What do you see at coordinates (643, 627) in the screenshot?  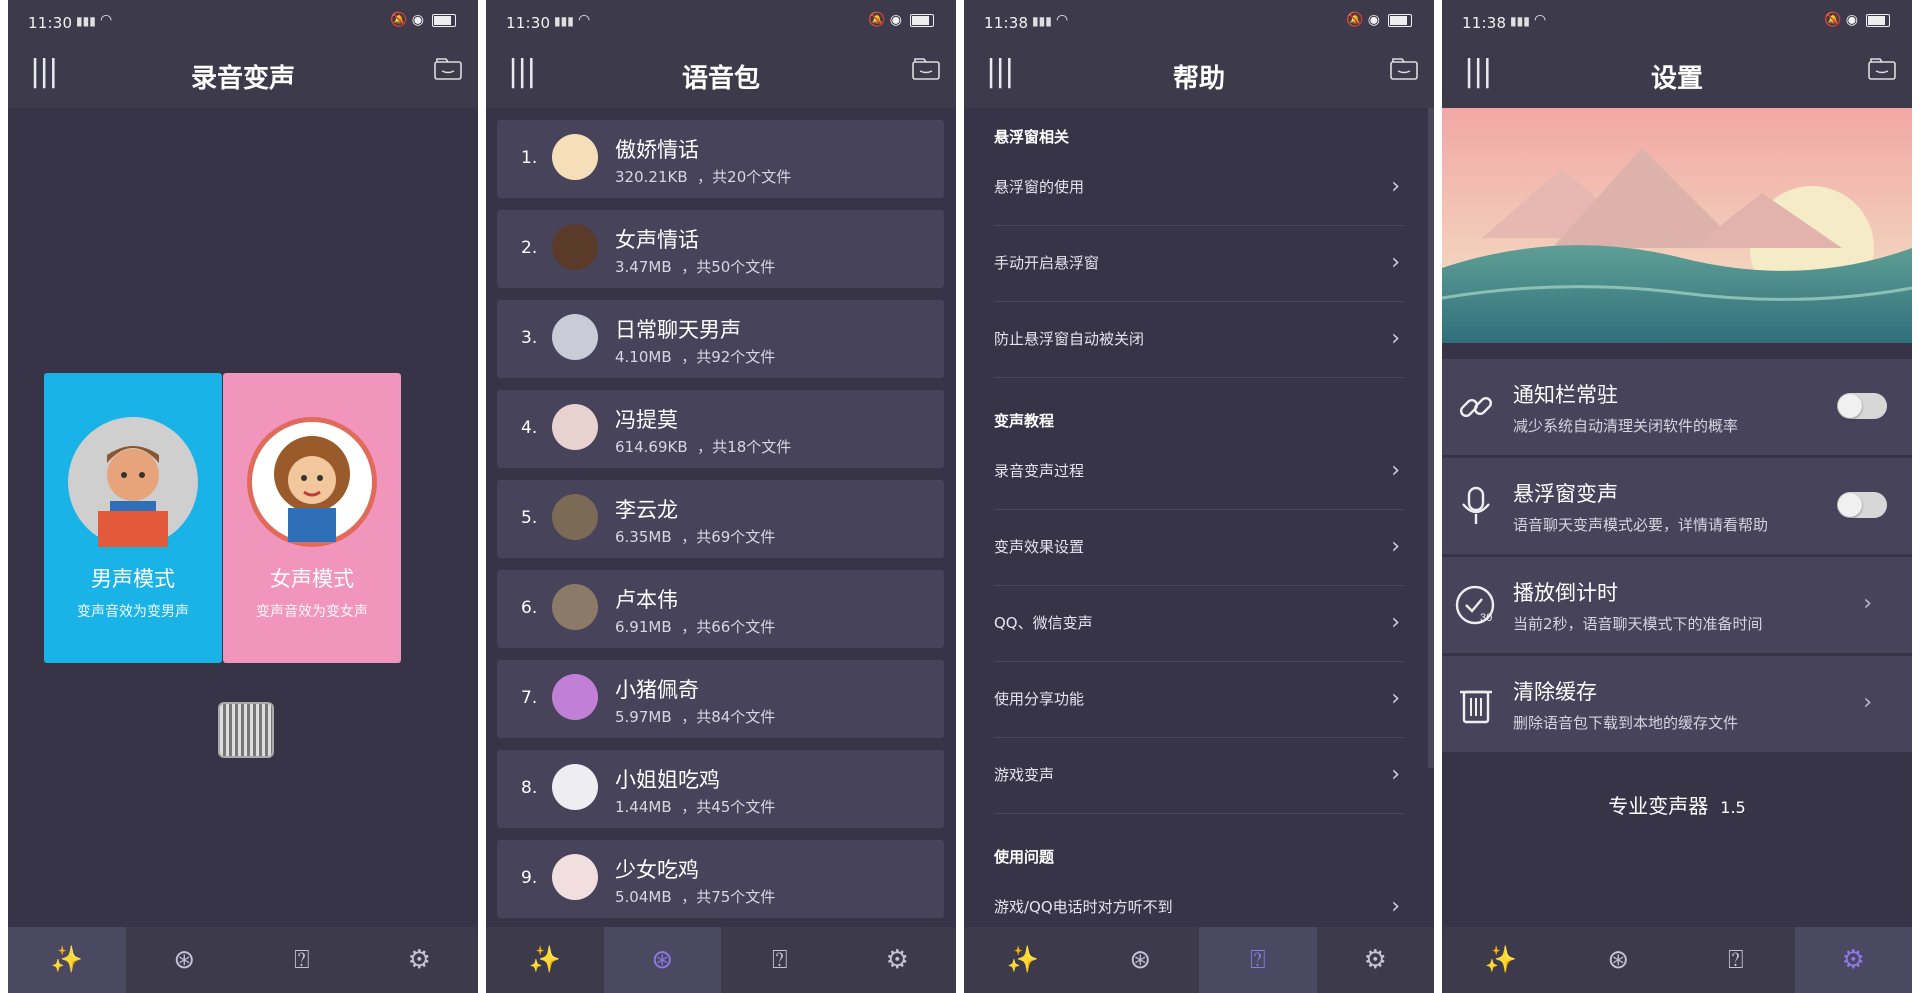 I see `voice-size: 6.91MB` at bounding box center [643, 627].